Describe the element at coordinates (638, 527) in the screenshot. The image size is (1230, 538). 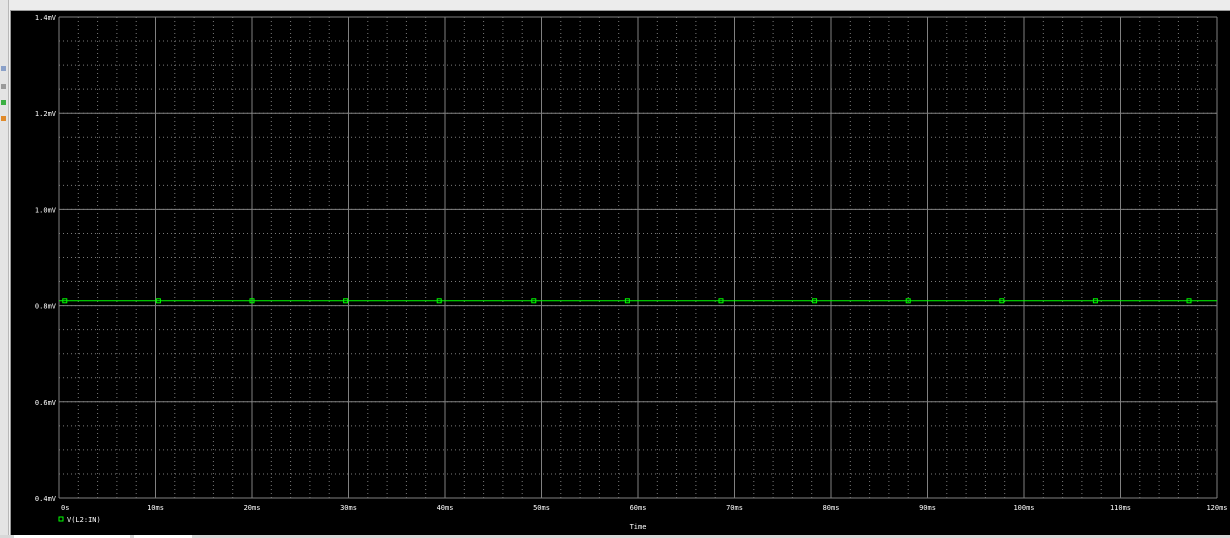
I see `x-axis-title: Time` at that location.